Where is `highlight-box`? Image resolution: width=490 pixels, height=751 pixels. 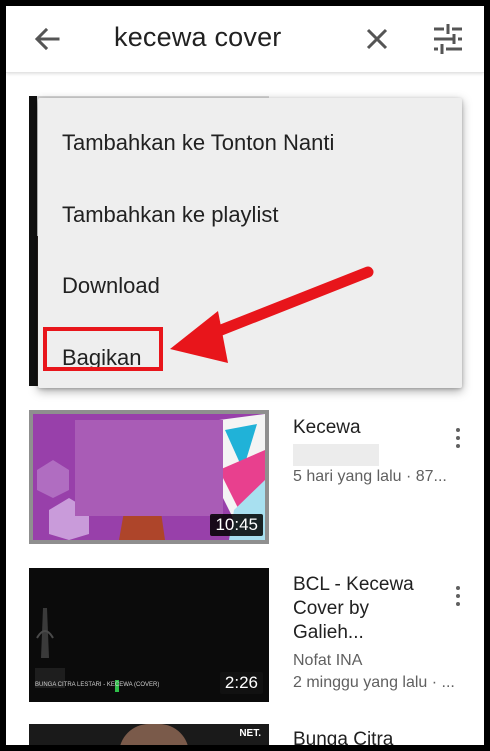
highlight-box is located at coordinates (103, 349).